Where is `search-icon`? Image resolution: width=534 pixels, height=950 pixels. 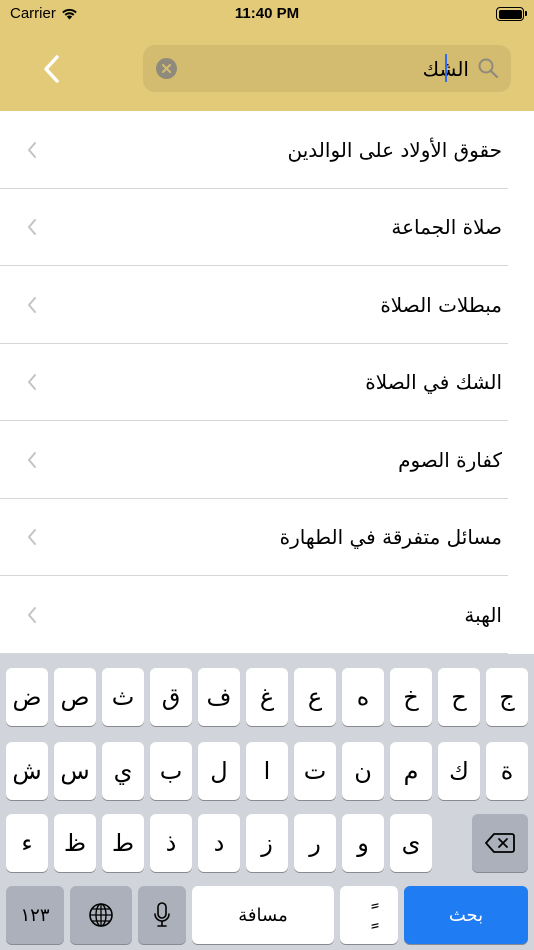
search-icon is located at coordinates (488, 68).